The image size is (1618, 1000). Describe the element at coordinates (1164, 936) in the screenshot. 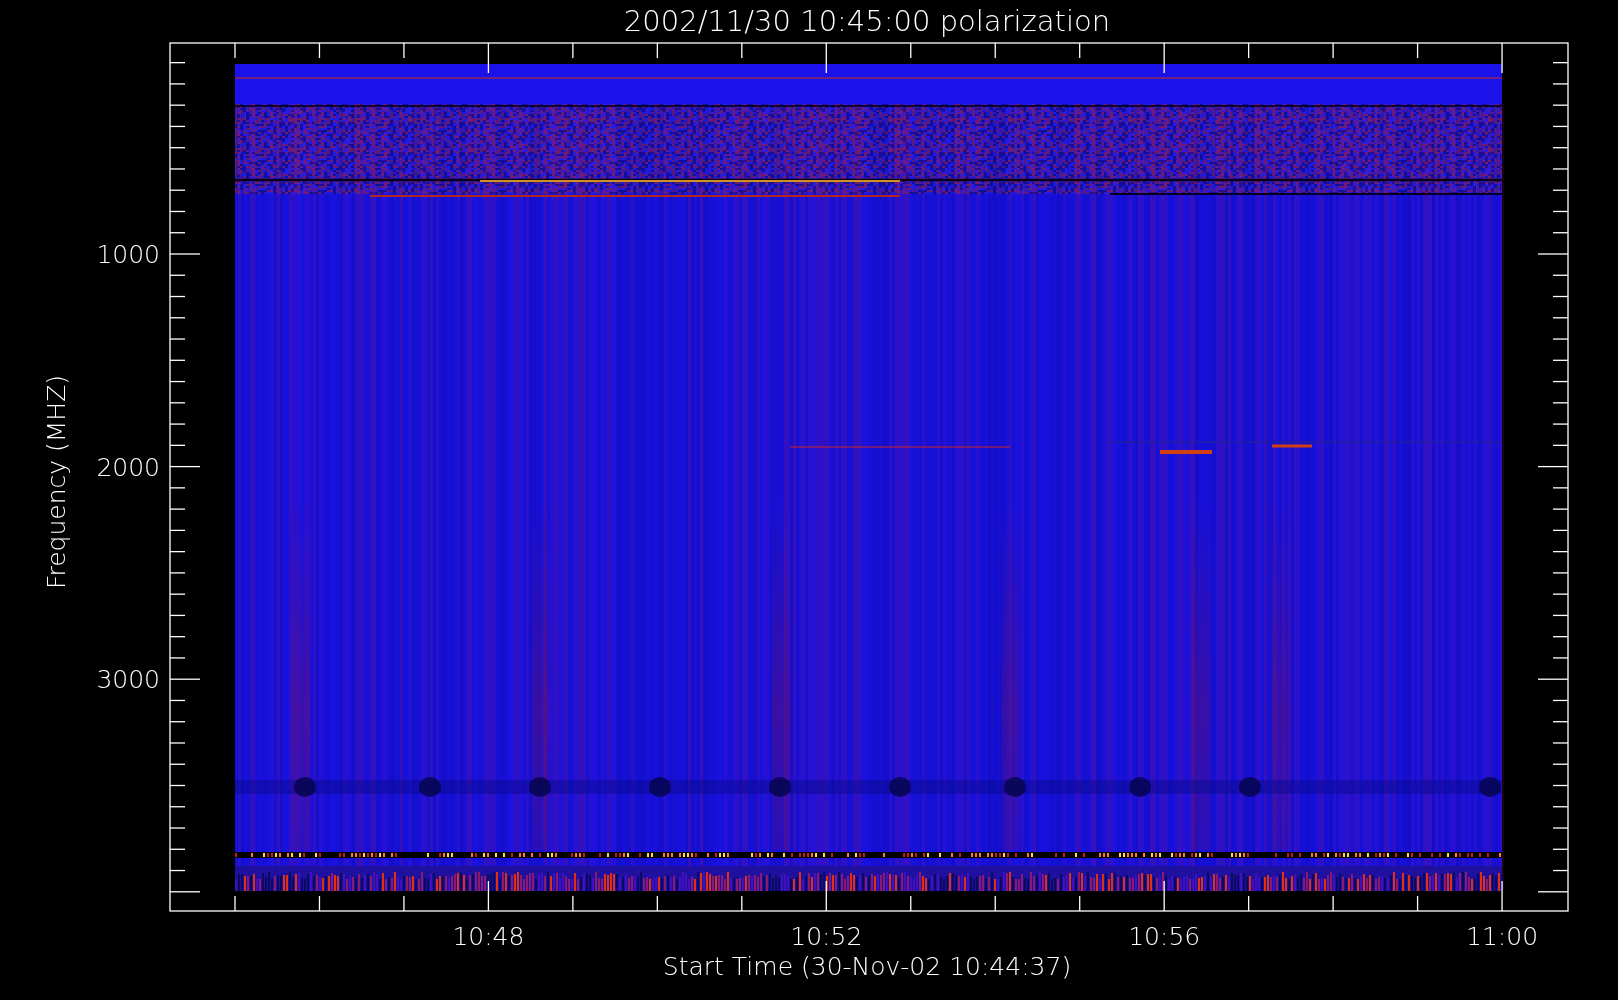

I see `x-tick-label: 10:56` at that location.